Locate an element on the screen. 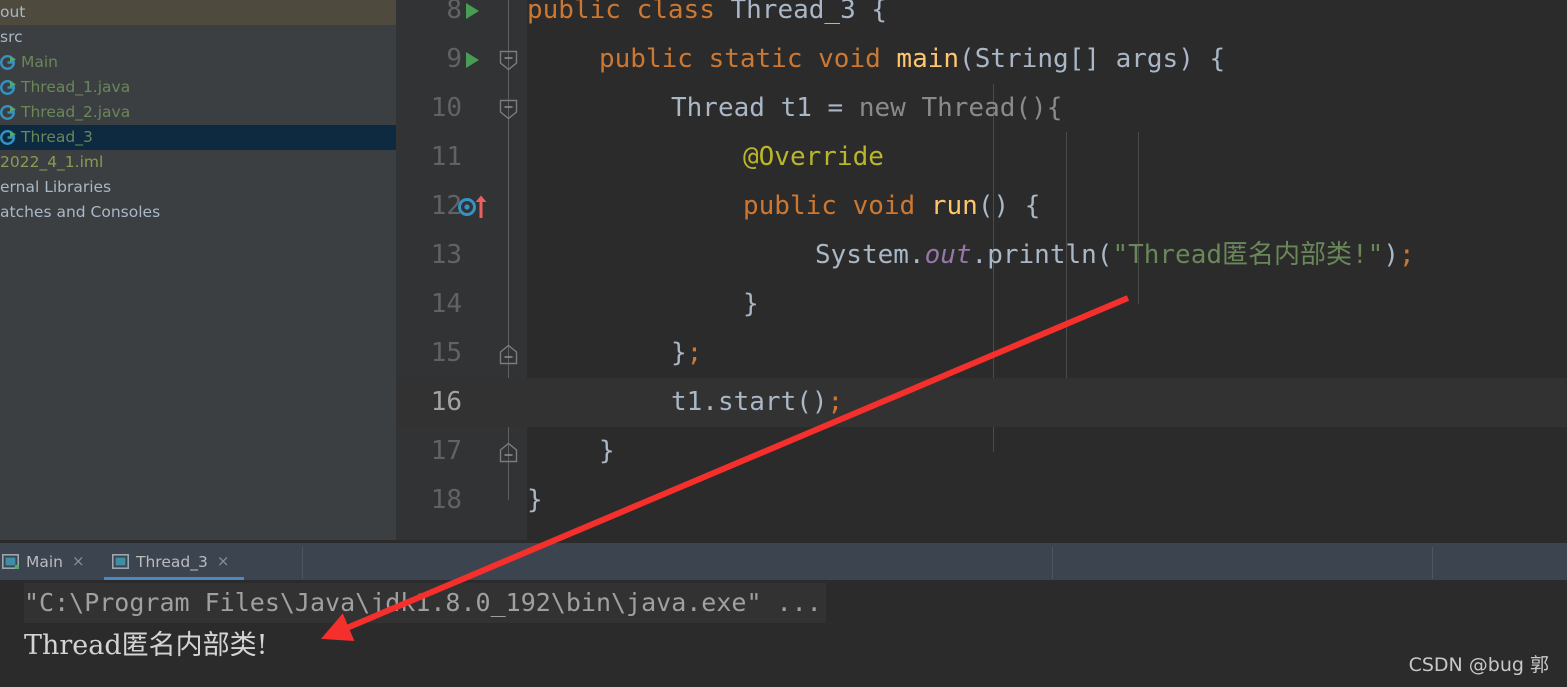 This screenshot has width=1567, height=687. code-token: run is located at coordinates (954, 206).